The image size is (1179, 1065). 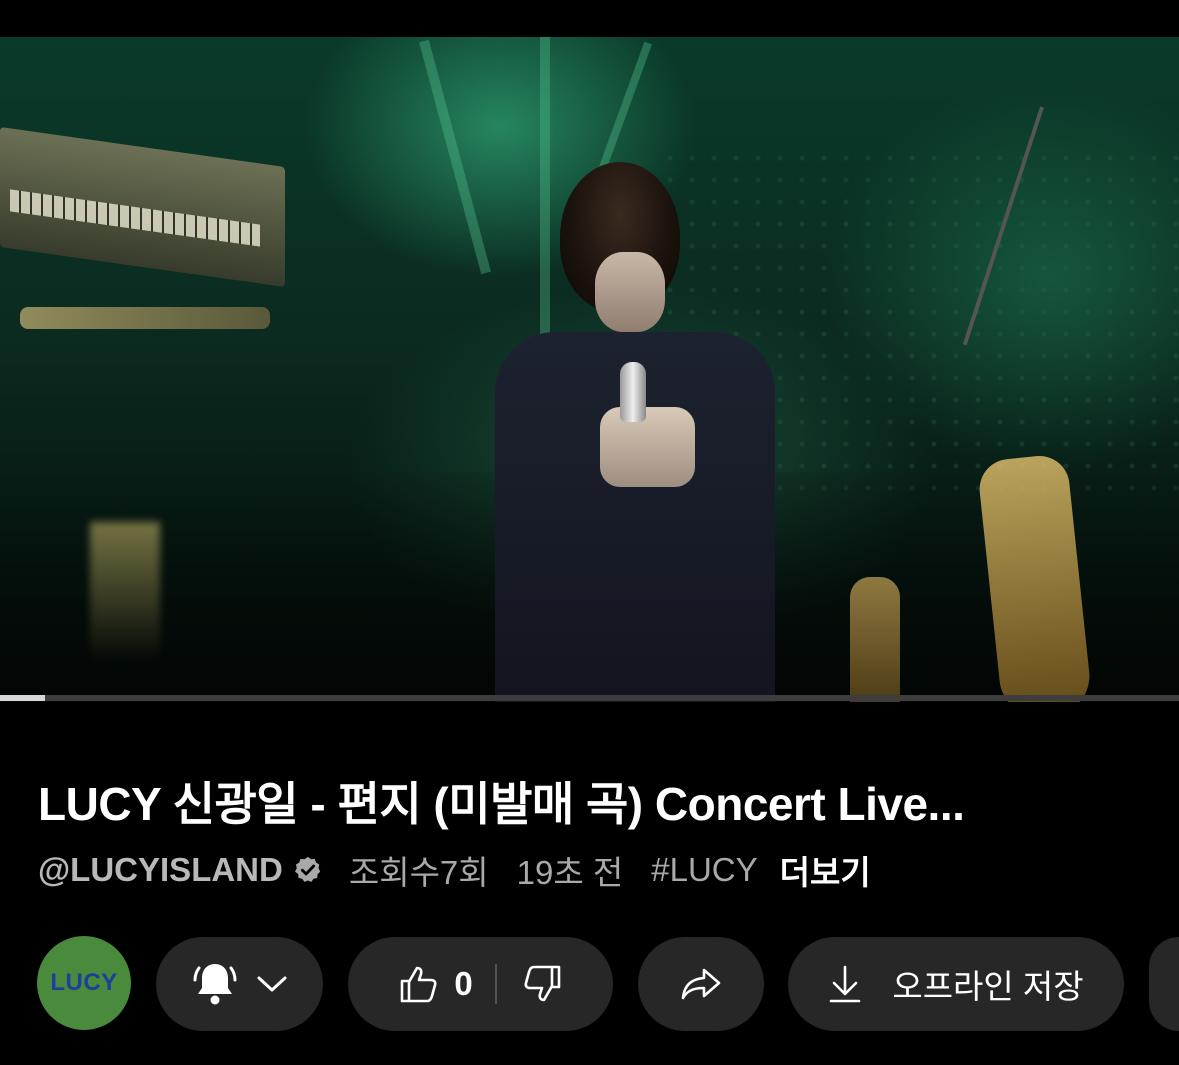 What do you see at coordinates (845, 984) in the screenshot?
I see `download-icon` at bounding box center [845, 984].